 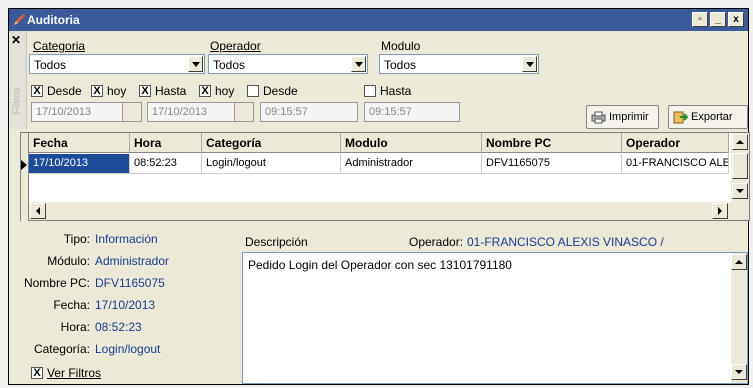 I want to click on title-bar: Auditoria ▫ _ x, so click(x=378, y=20).